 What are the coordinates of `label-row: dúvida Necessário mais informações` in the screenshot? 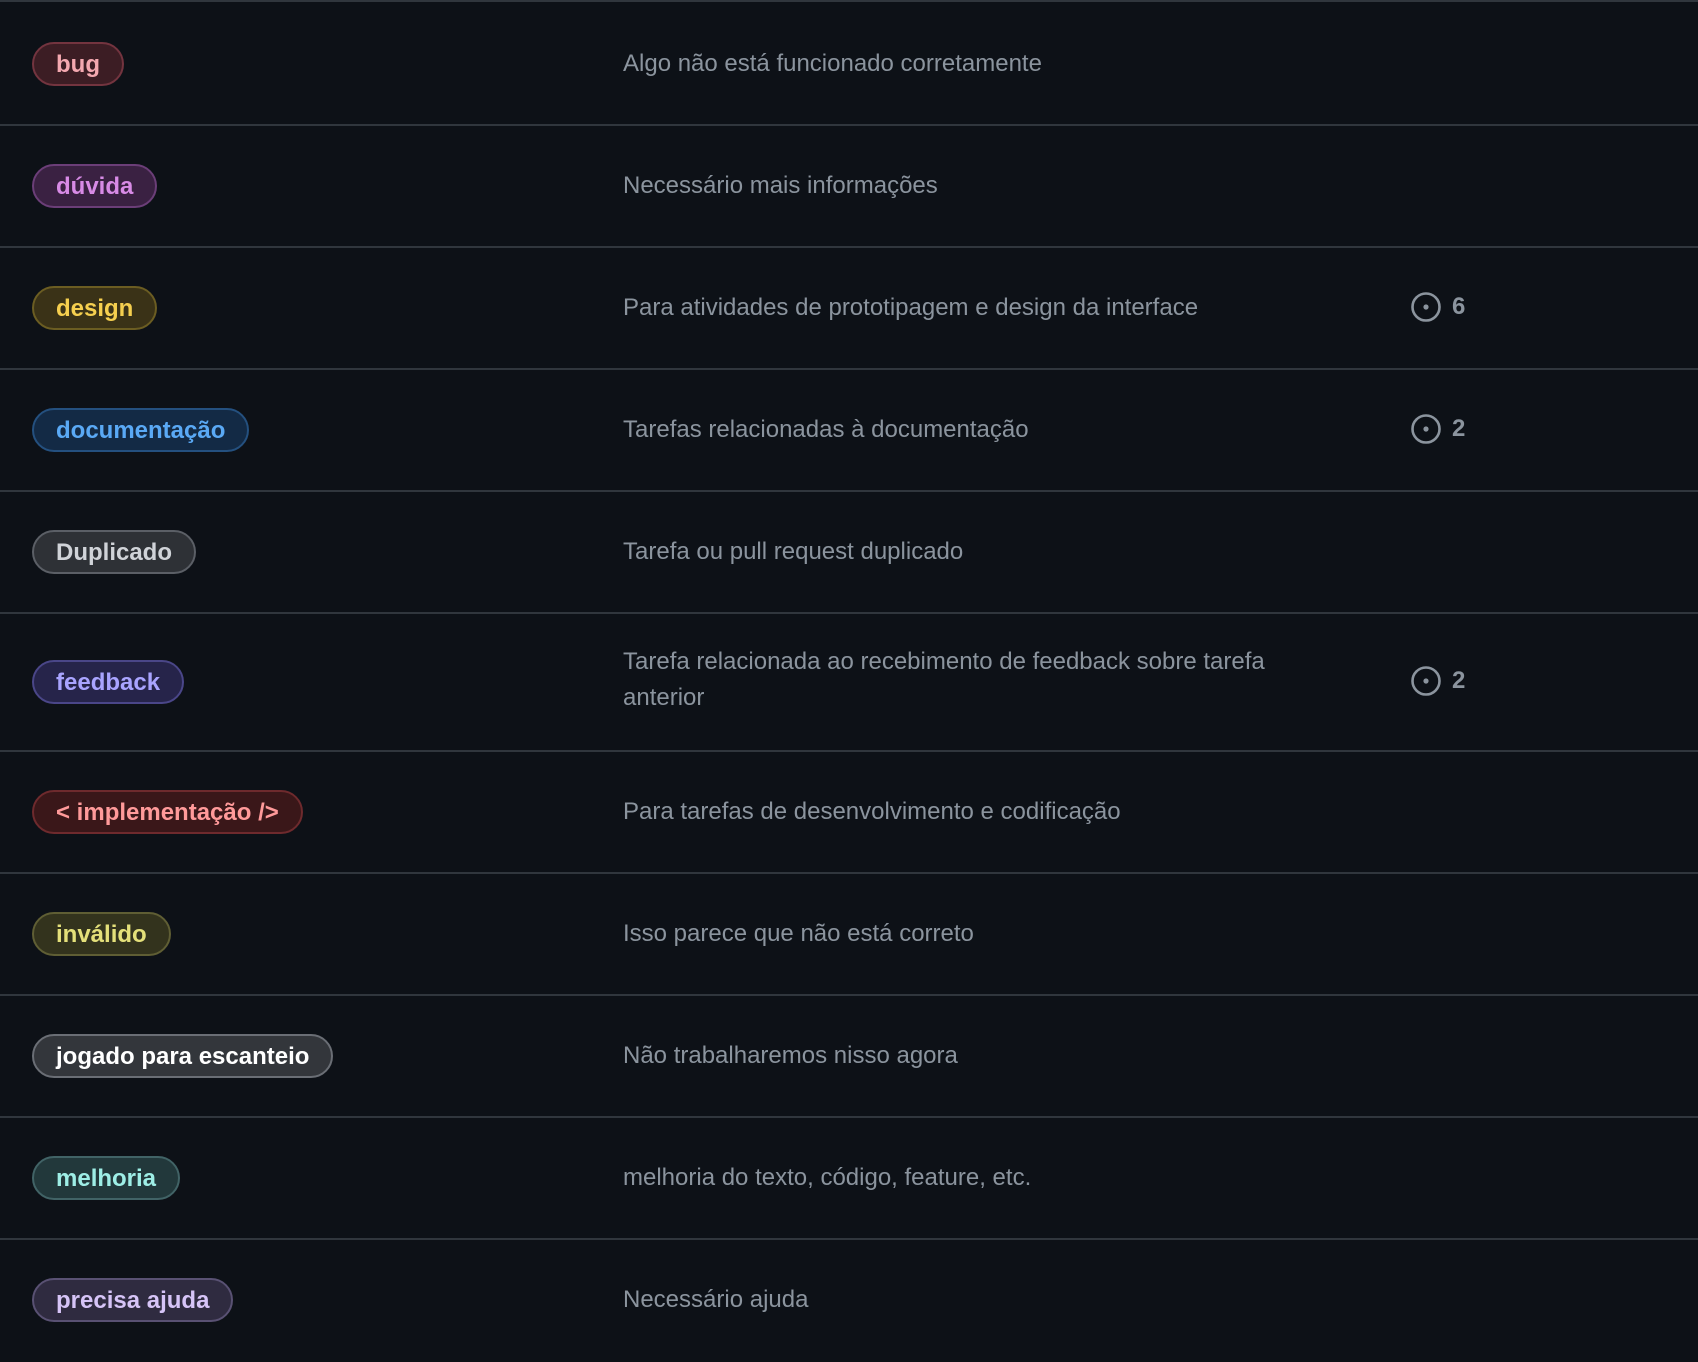 It's located at (849, 187).